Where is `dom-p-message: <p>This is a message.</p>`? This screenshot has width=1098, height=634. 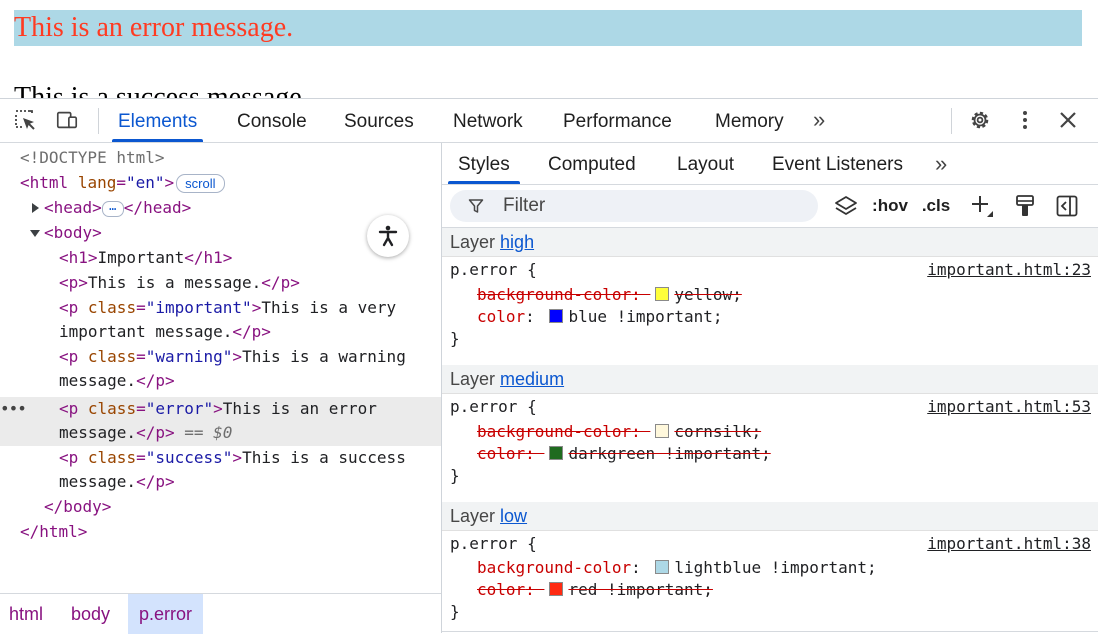 dom-p-message: <p>This is a message.</p> is located at coordinates (179, 283).